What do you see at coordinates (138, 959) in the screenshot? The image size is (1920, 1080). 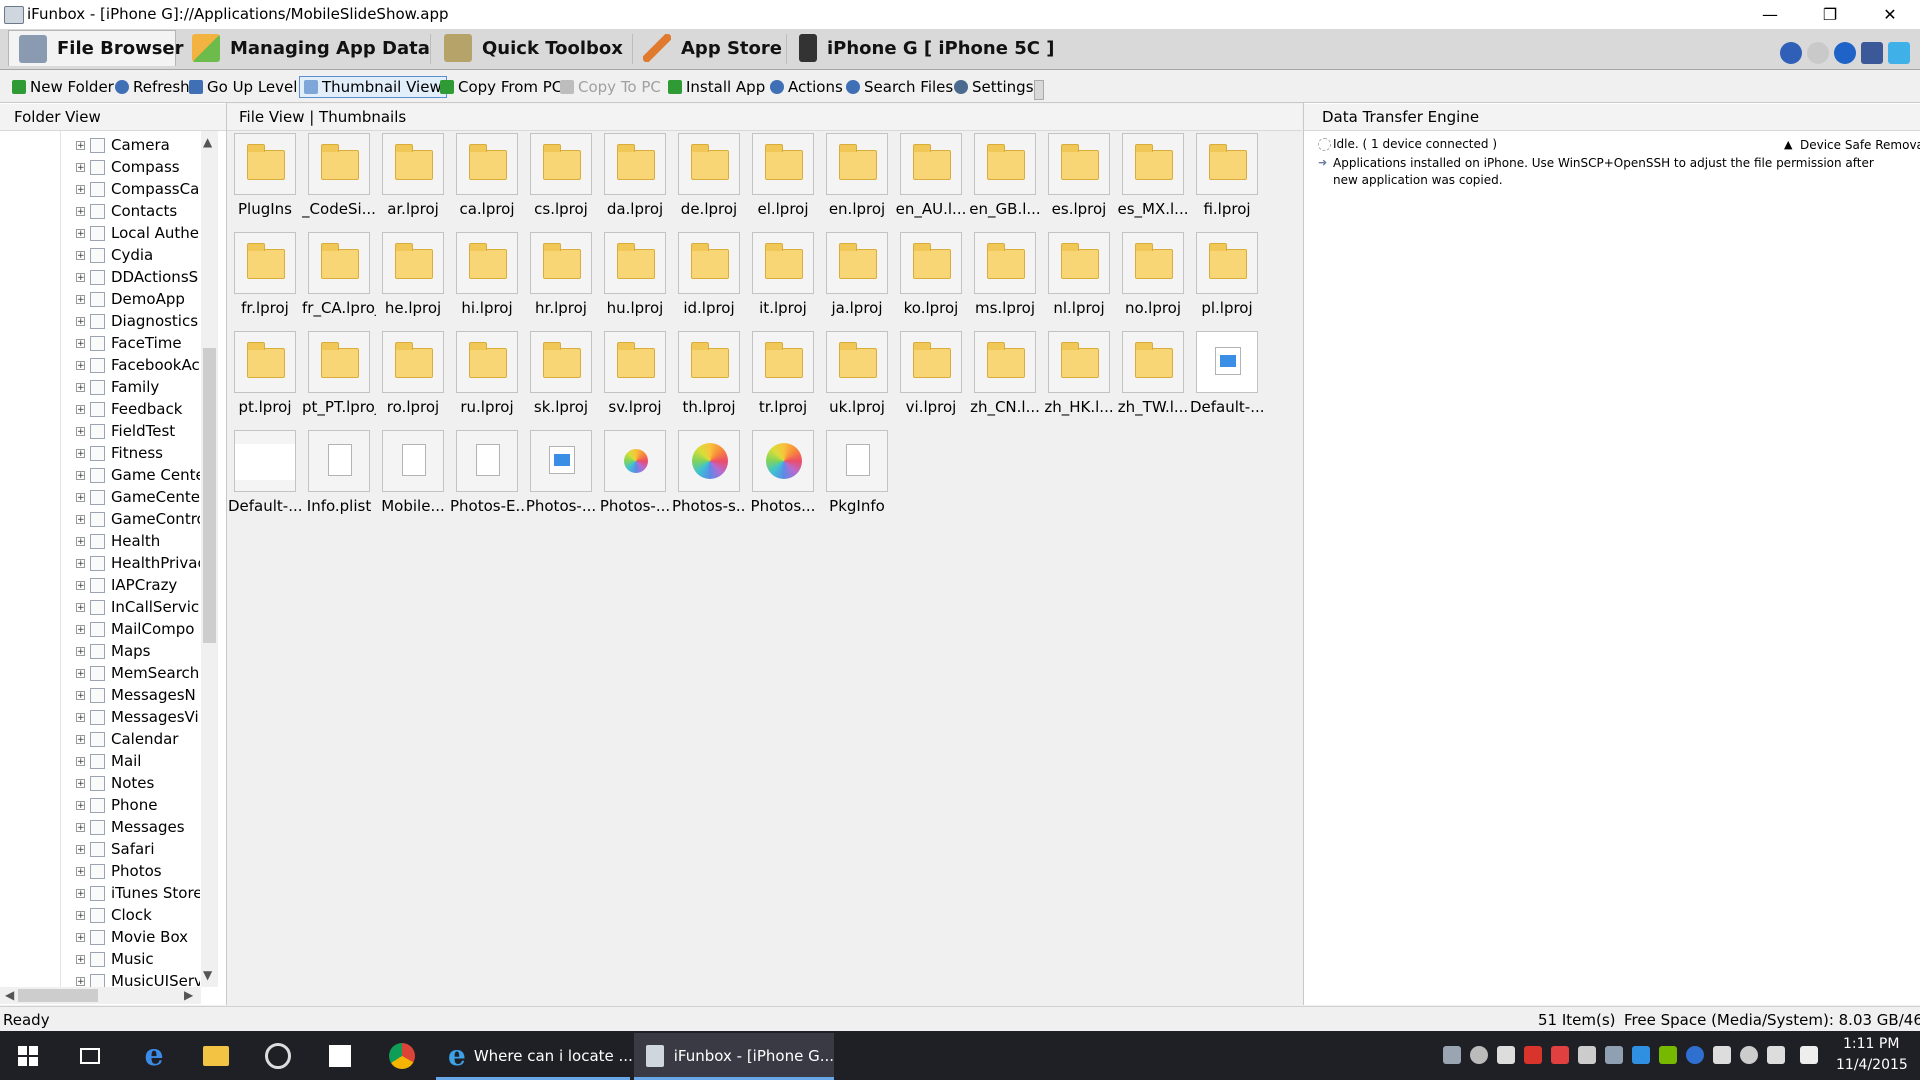 I see `tree-item: + Music` at bounding box center [138, 959].